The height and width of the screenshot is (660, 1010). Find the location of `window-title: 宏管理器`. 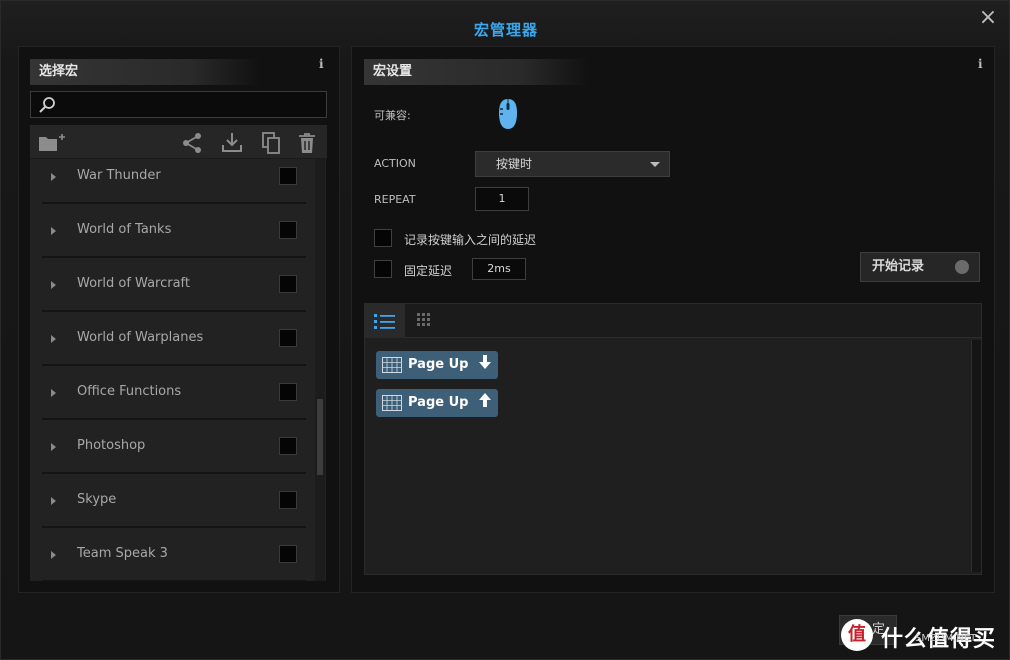

window-title: 宏管理器 is located at coordinates (505, 30).